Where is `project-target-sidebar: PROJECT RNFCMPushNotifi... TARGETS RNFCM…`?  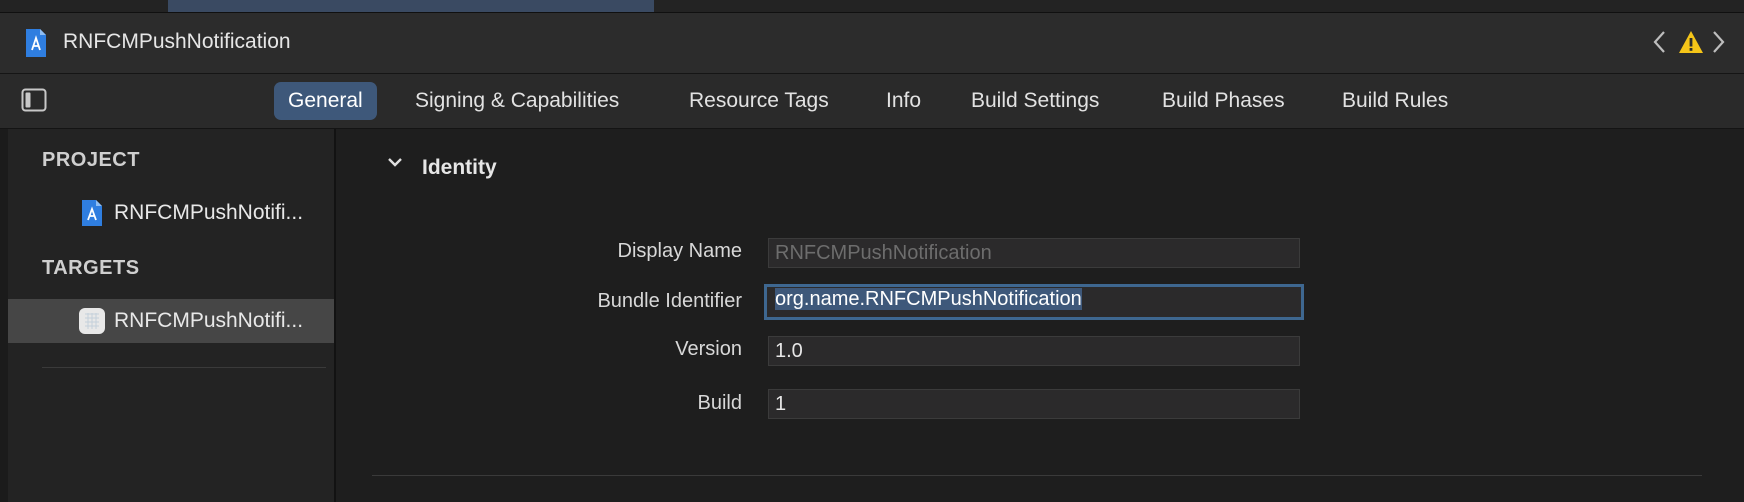 project-target-sidebar: PROJECT RNFCMPushNotifi... TARGETS RNFCM… is located at coordinates (171, 315).